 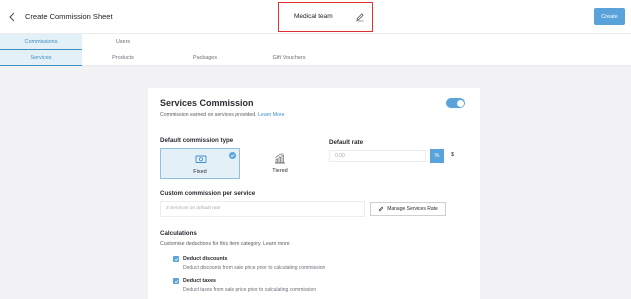 What do you see at coordinates (123, 42) in the screenshot?
I see `tab-users: Users` at bounding box center [123, 42].